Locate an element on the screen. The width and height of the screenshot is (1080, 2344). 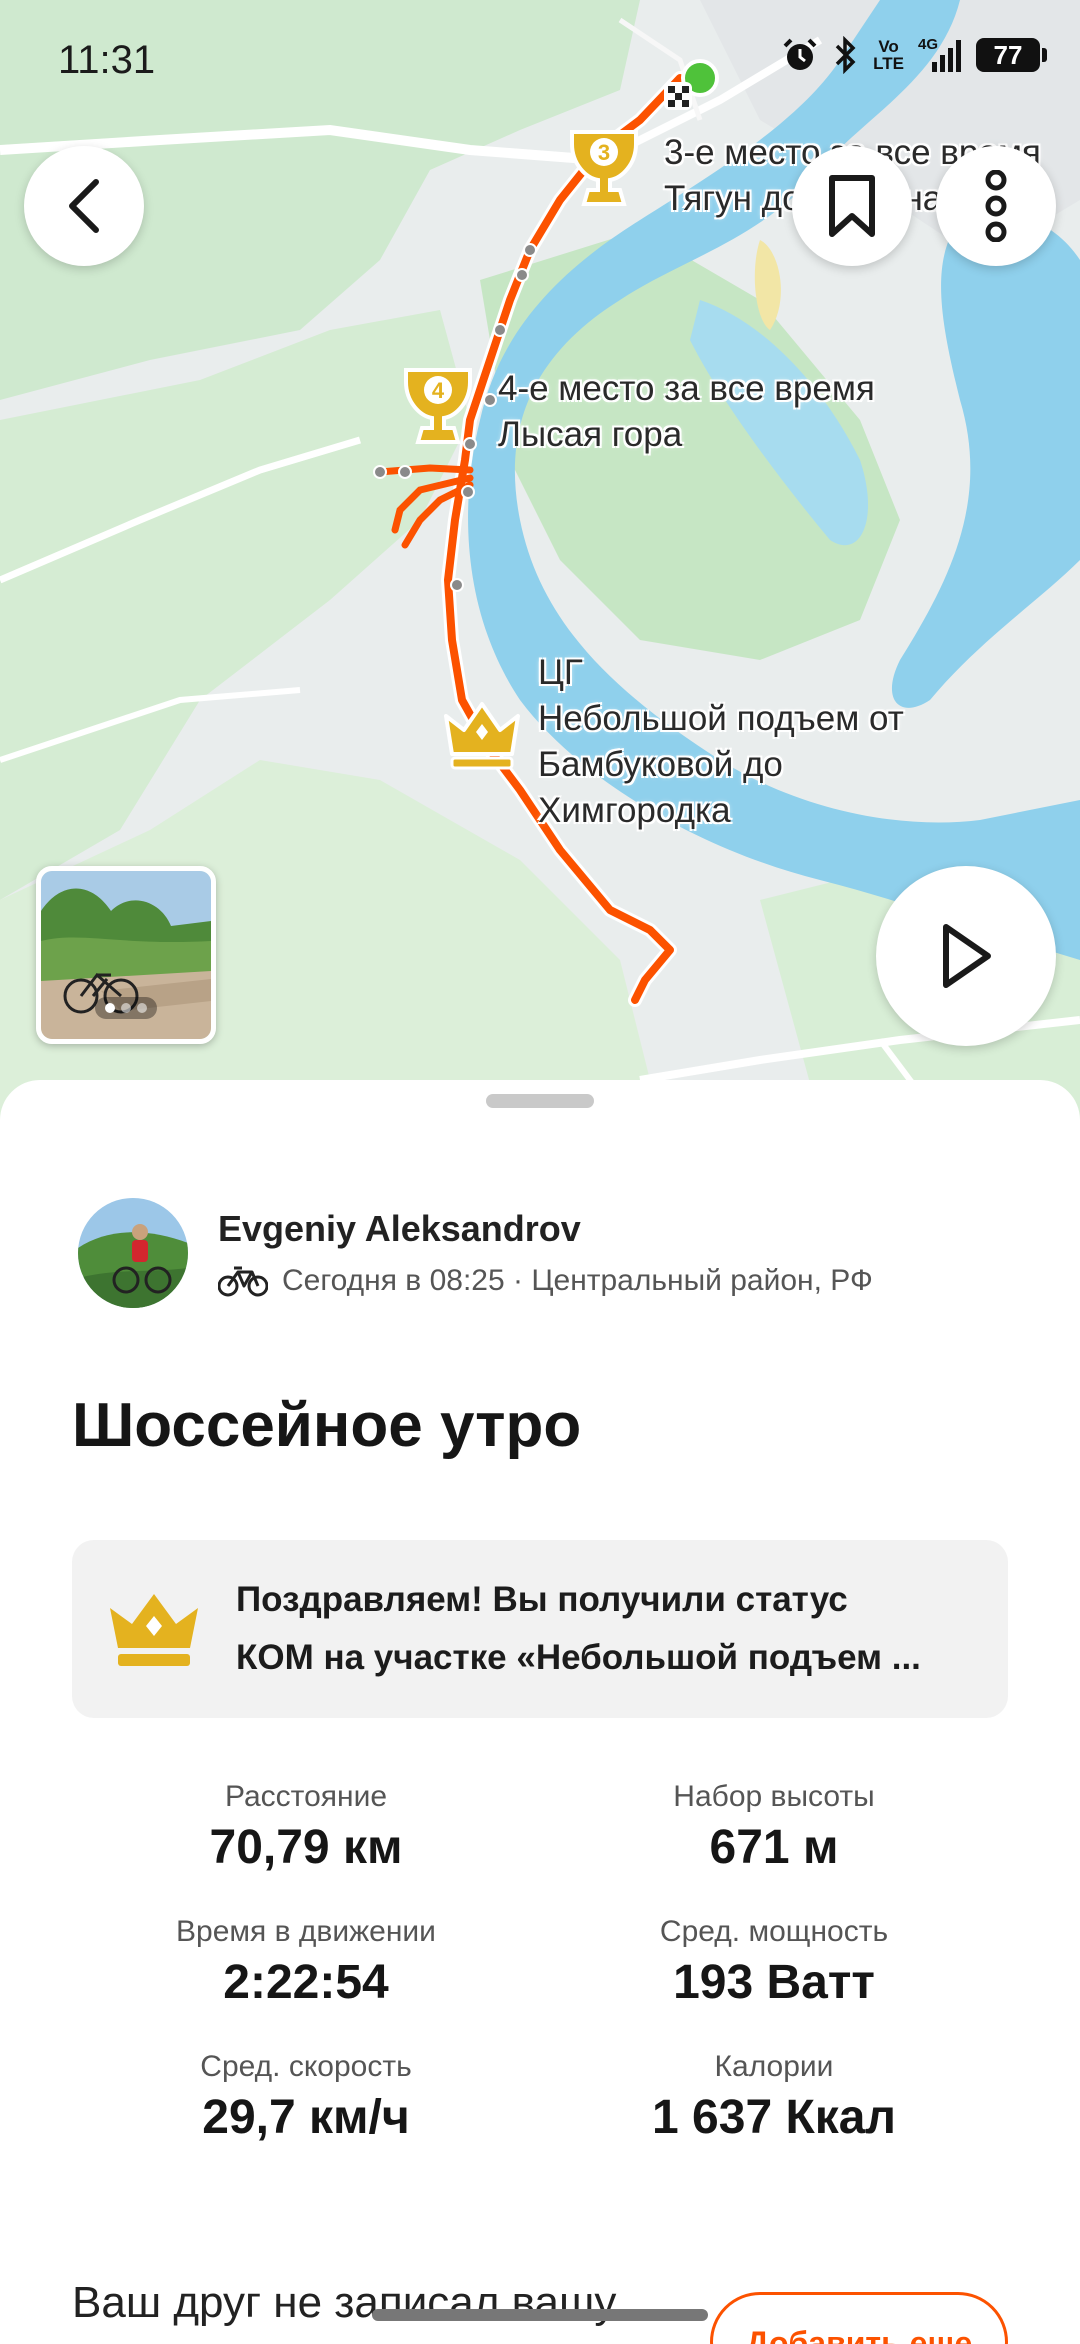
stat-distance: Расстояние 70,79 км is located at coordinates (306, 1827).